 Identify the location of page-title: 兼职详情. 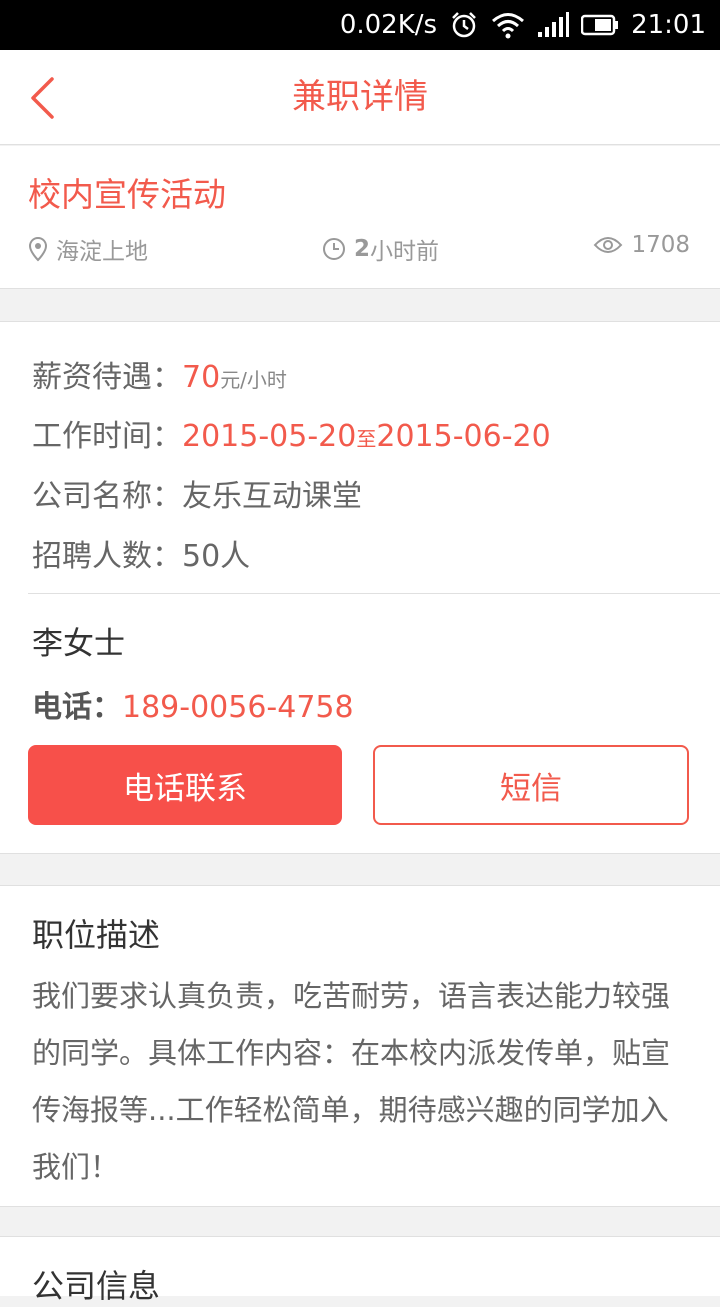
(360, 97).